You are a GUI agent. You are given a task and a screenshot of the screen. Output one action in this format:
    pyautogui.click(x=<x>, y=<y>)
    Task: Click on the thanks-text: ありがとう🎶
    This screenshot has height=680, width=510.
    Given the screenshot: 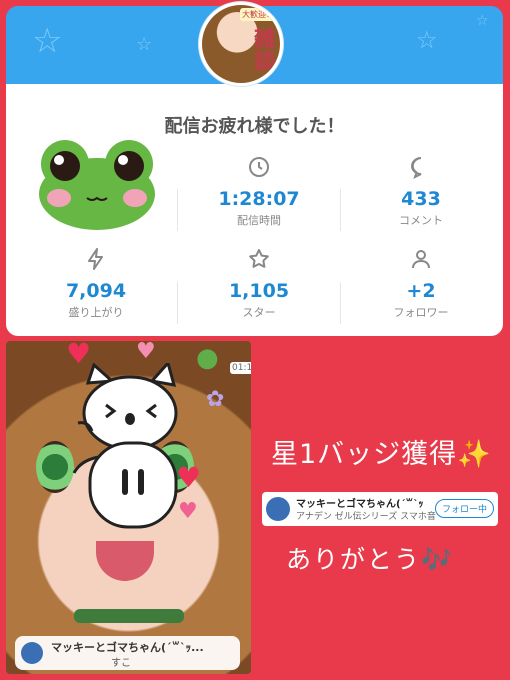 What is the action you would take?
    pyautogui.click(x=370, y=559)
    